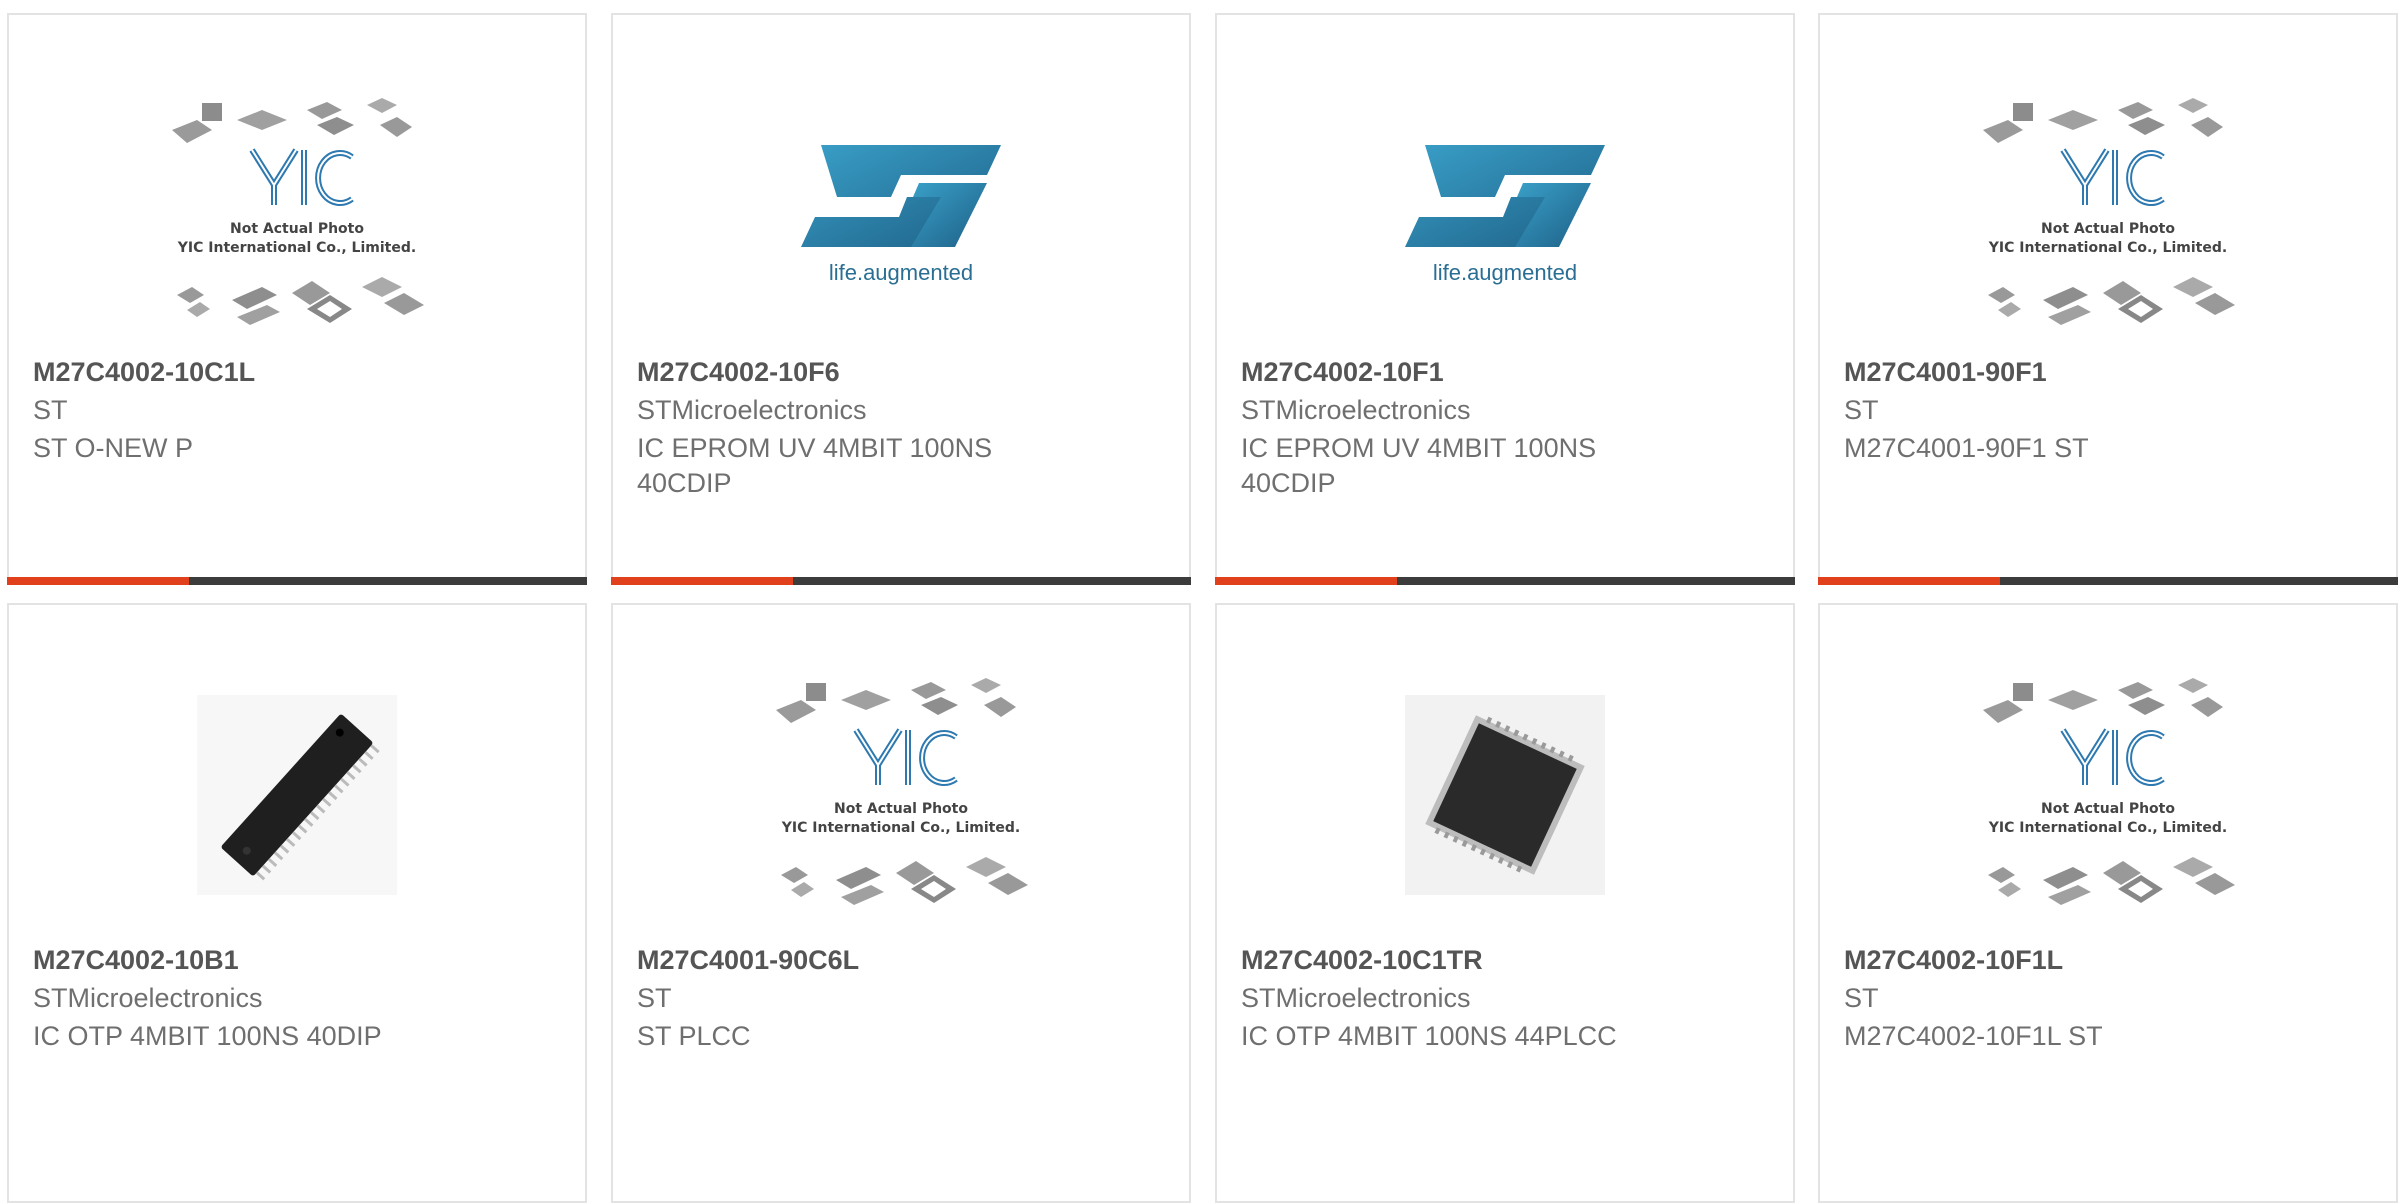  What do you see at coordinates (113, 448) in the screenshot?
I see `product-description: ST O-NEW P` at bounding box center [113, 448].